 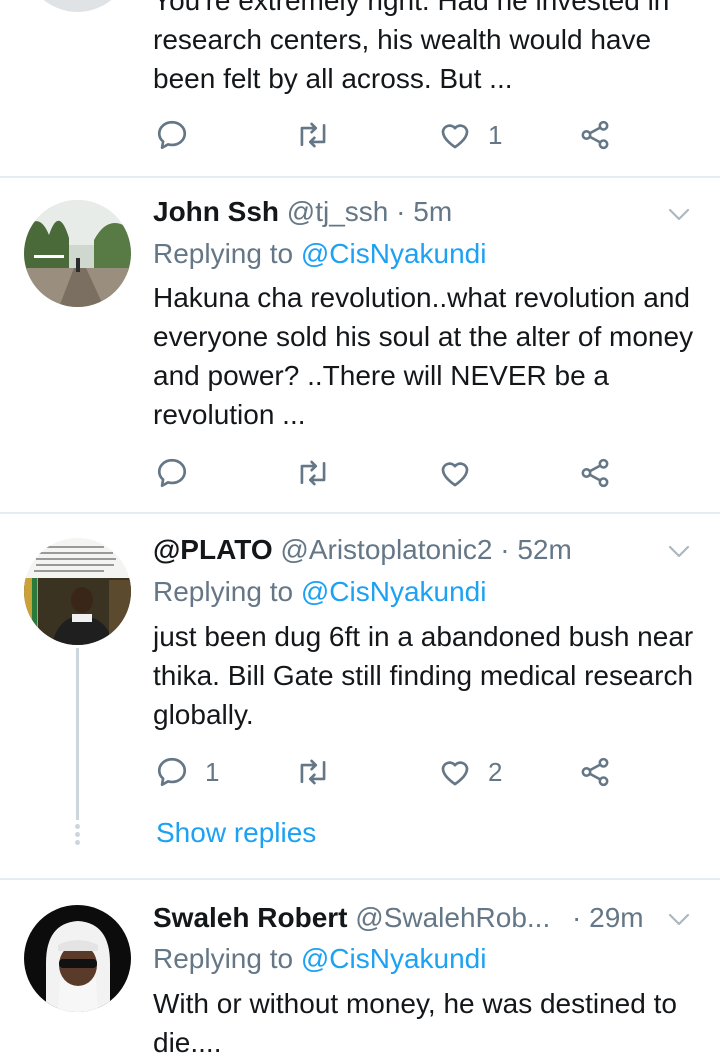 I want to click on like-button, so click(x=463, y=473).